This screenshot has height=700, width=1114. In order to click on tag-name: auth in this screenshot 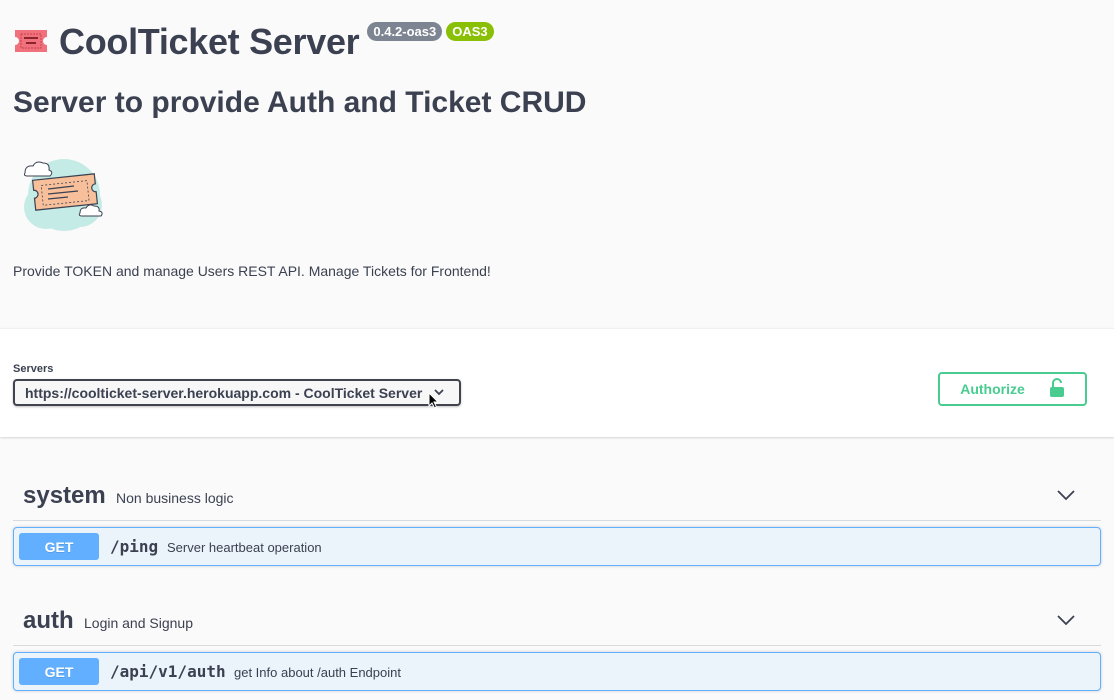, I will do `click(48, 620)`.